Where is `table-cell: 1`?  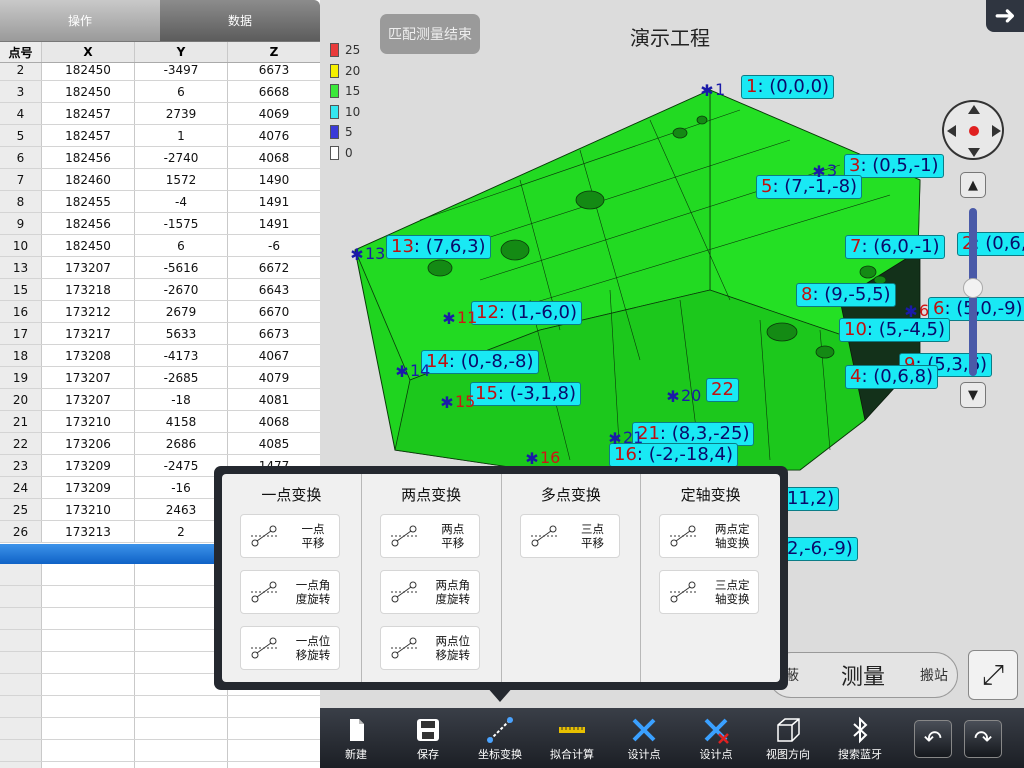
table-cell: 1 is located at coordinates (181, 135).